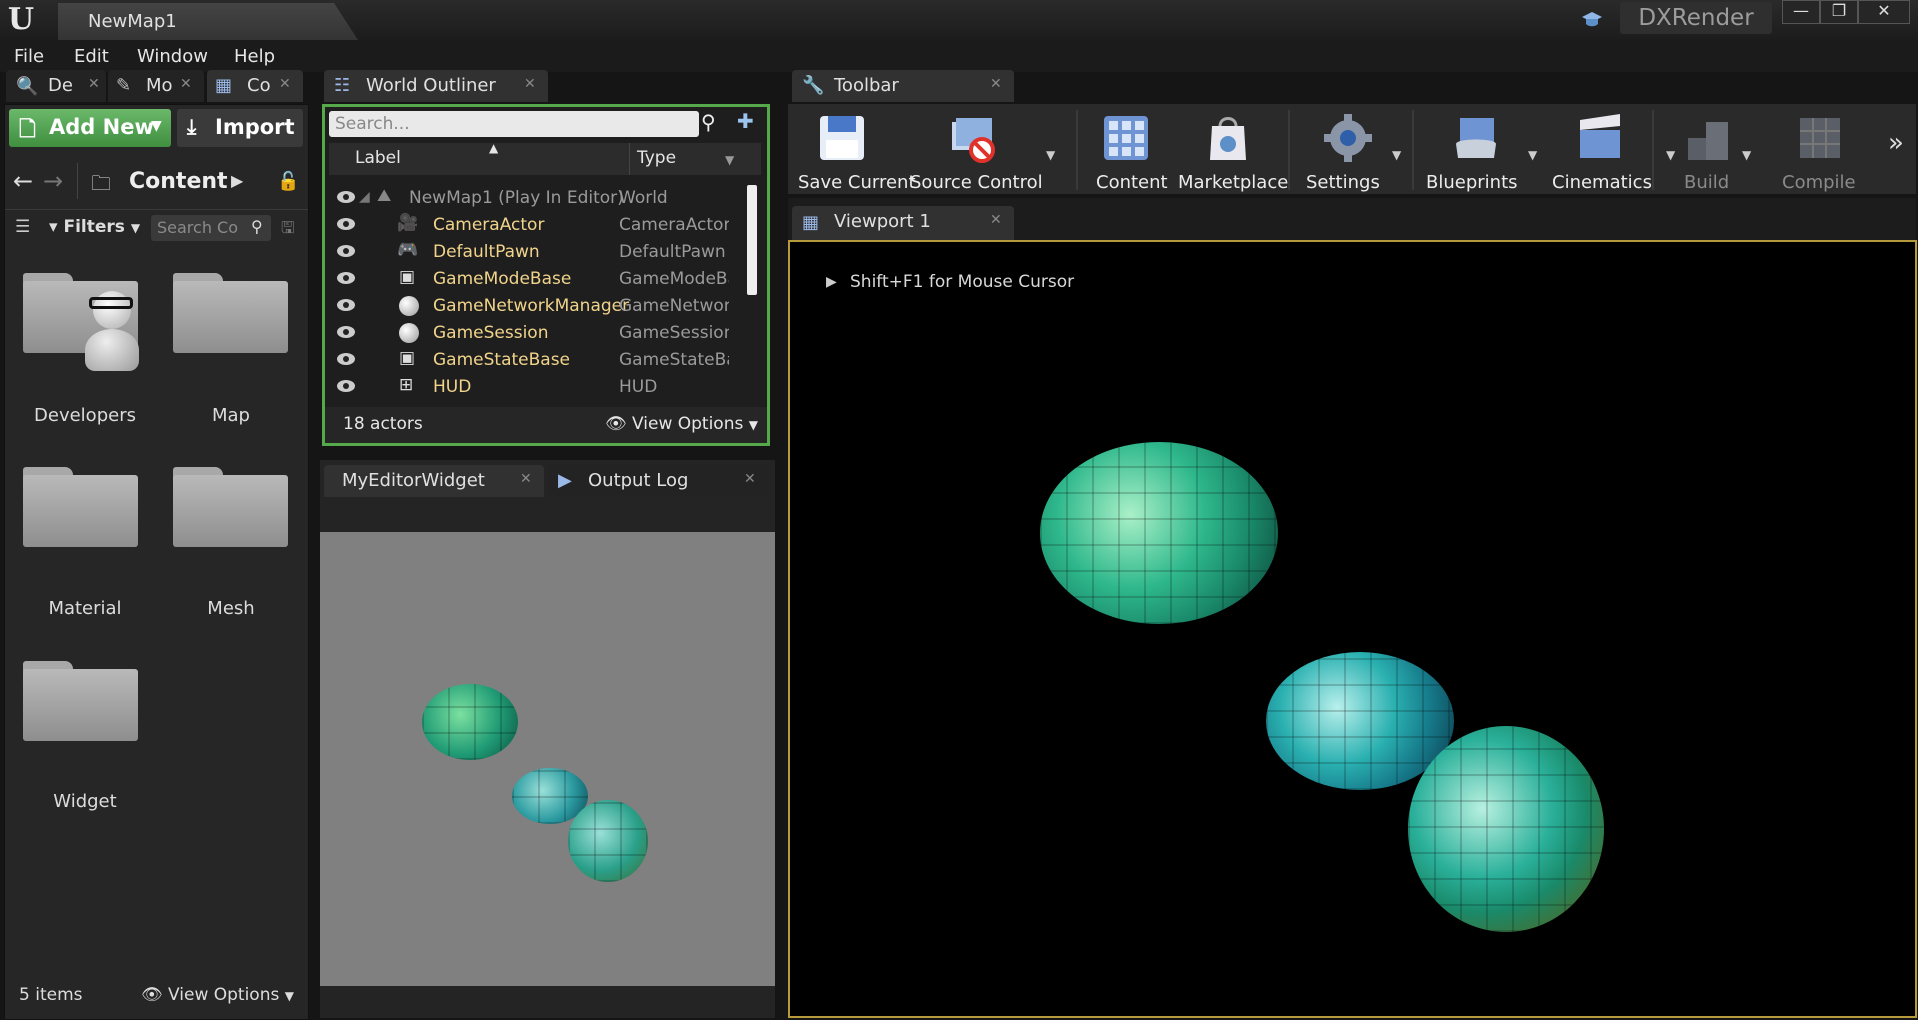 This screenshot has width=1918, height=1020. Describe the element at coordinates (255, 127) in the screenshot. I see `import-label: Import` at that location.